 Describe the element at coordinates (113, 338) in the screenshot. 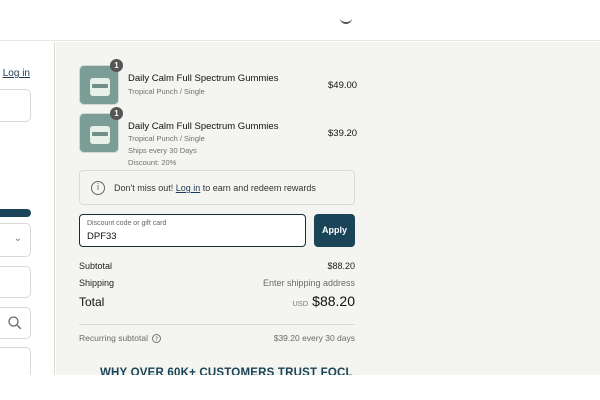

I see `recurring-subtotal-label: Recurring subtotal` at that location.